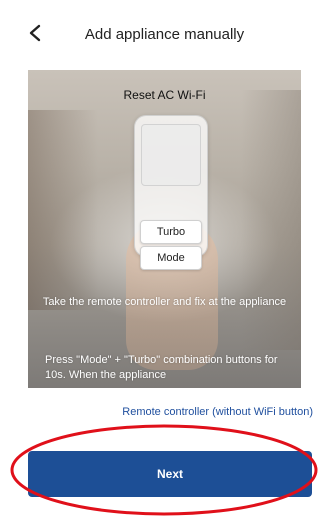 This screenshot has width=329, height=522. I want to click on back-button, so click(35, 33).